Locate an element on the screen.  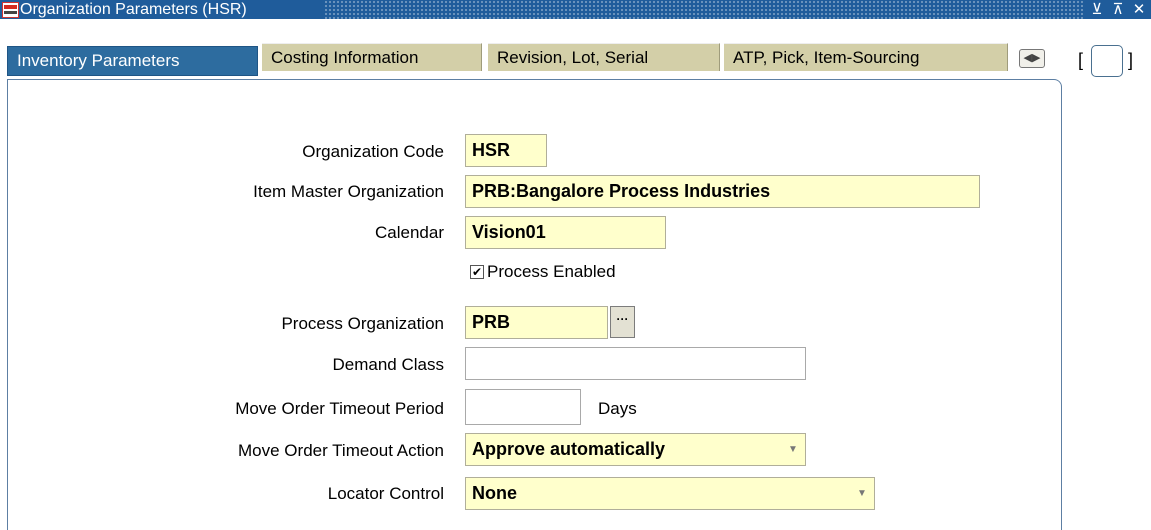
close-icon: ✕ is located at coordinates (1139, 9).